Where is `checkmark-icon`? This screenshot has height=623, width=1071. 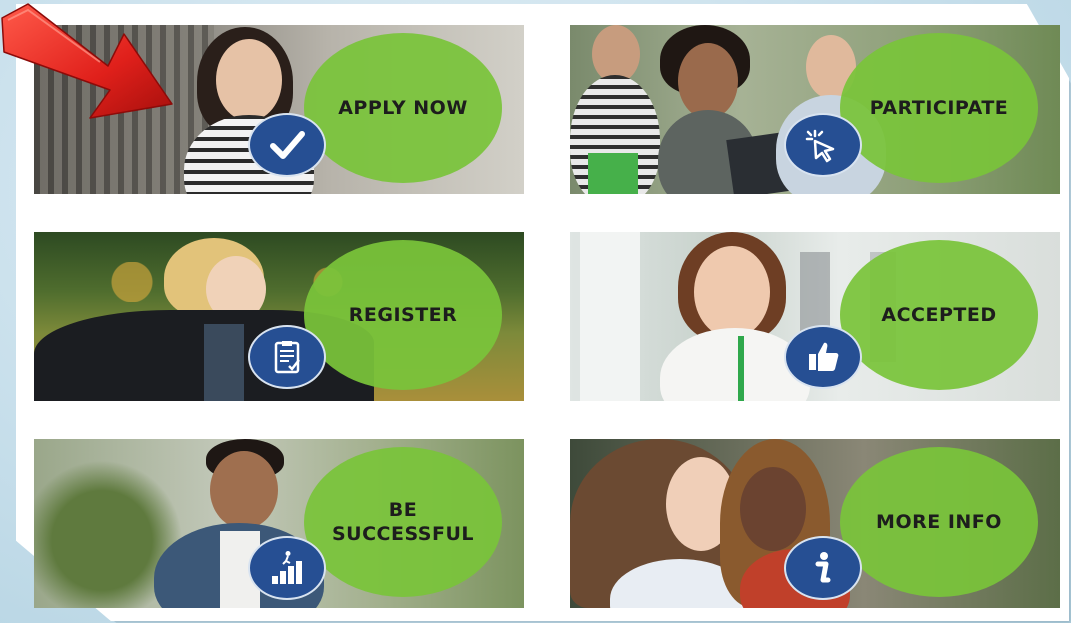
checkmark-icon is located at coordinates (287, 145).